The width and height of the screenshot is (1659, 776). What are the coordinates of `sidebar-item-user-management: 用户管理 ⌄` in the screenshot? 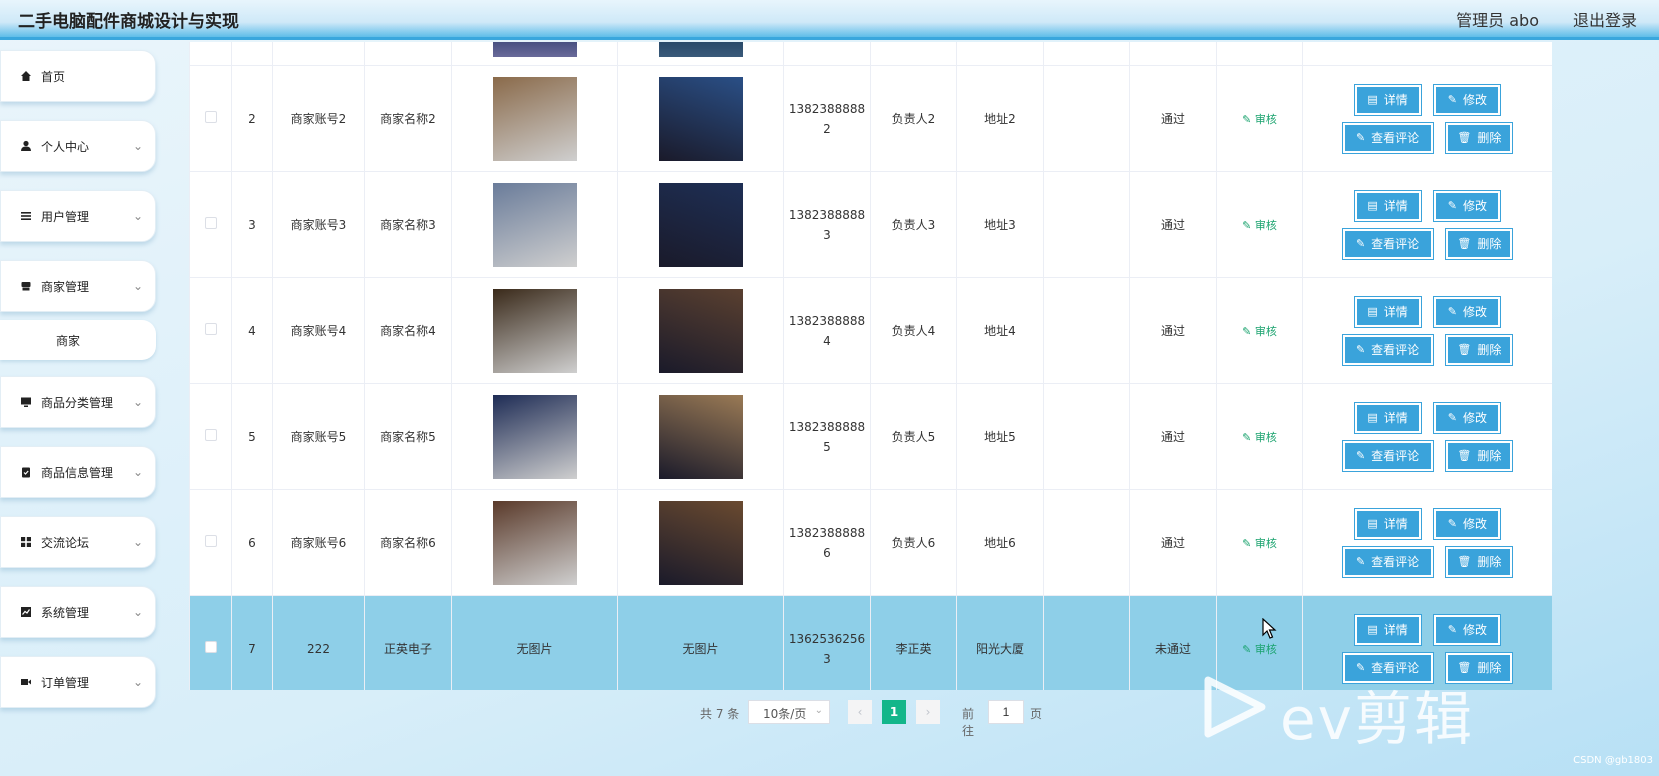 It's located at (78, 216).